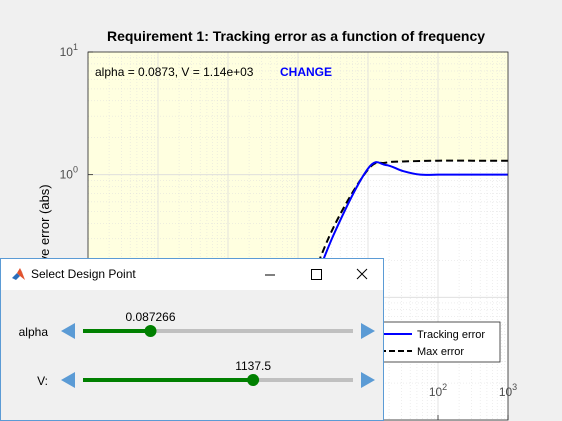 The height and width of the screenshot is (421, 562). What do you see at coordinates (368, 380) in the screenshot?
I see `v-increment-arrow-icon` at bounding box center [368, 380].